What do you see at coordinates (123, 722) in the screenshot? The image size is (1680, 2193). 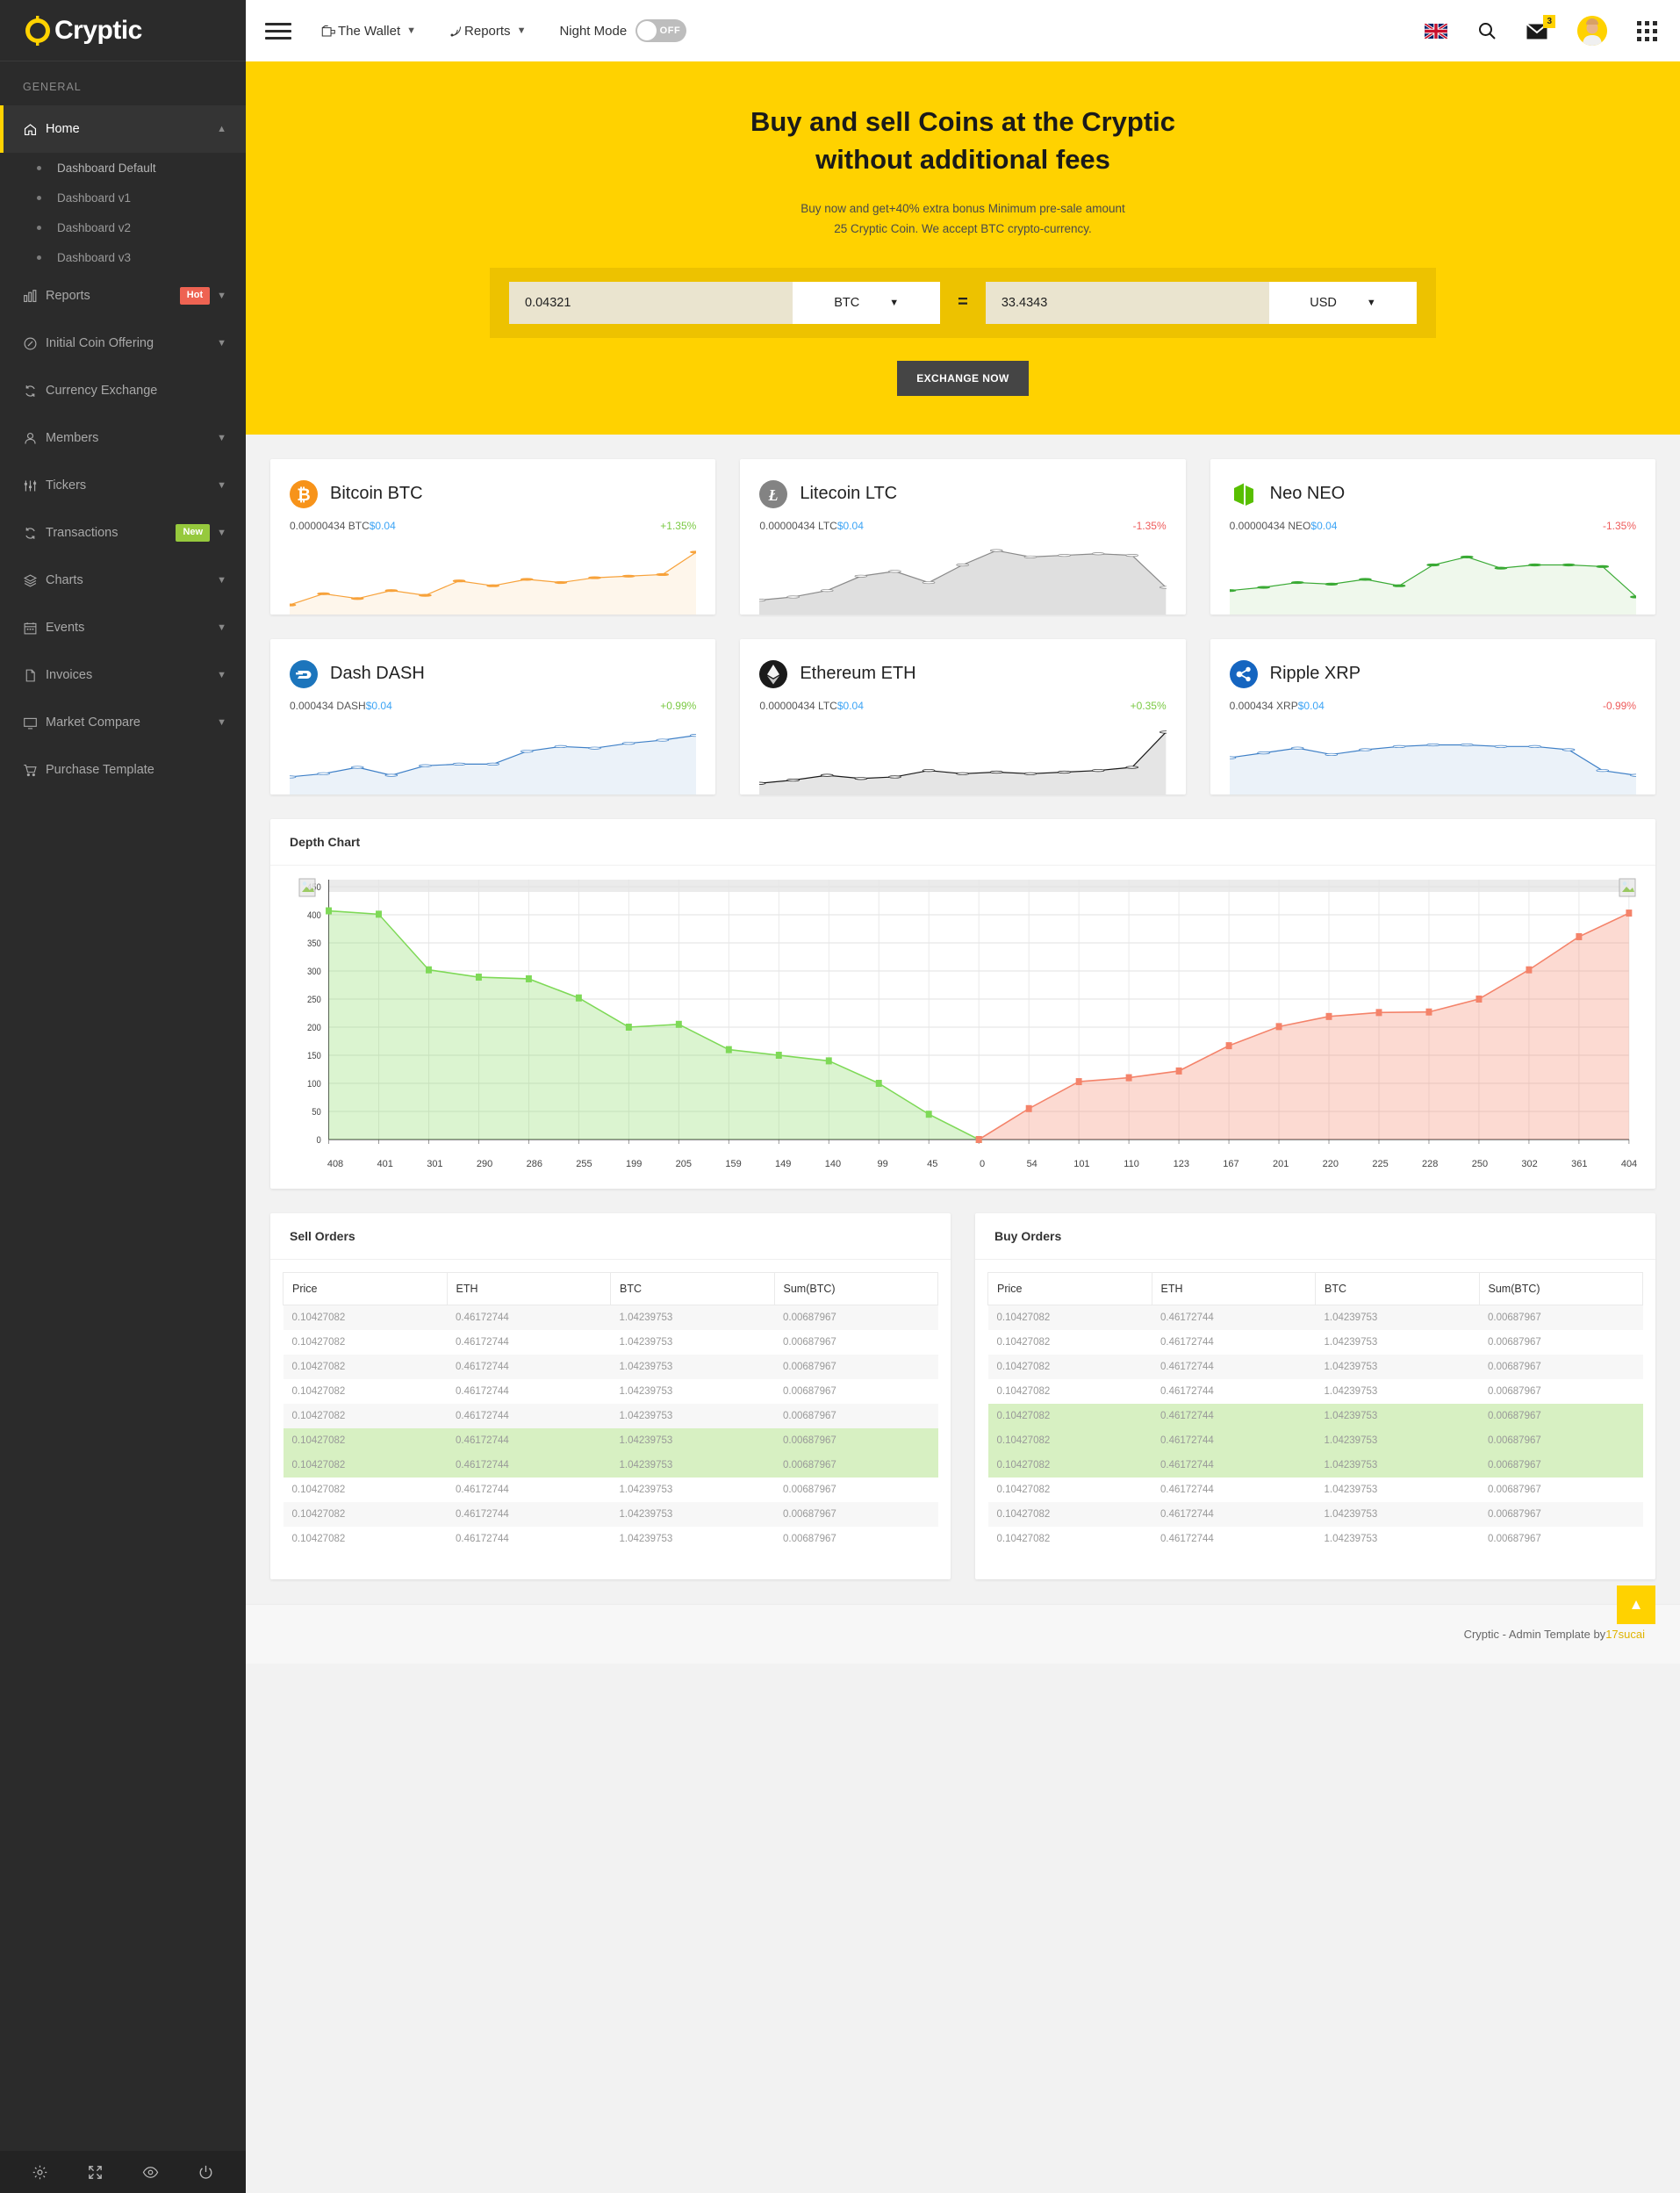 I see `sidebar-item-market-compare: Market Compare ▼` at bounding box center [123, 722].